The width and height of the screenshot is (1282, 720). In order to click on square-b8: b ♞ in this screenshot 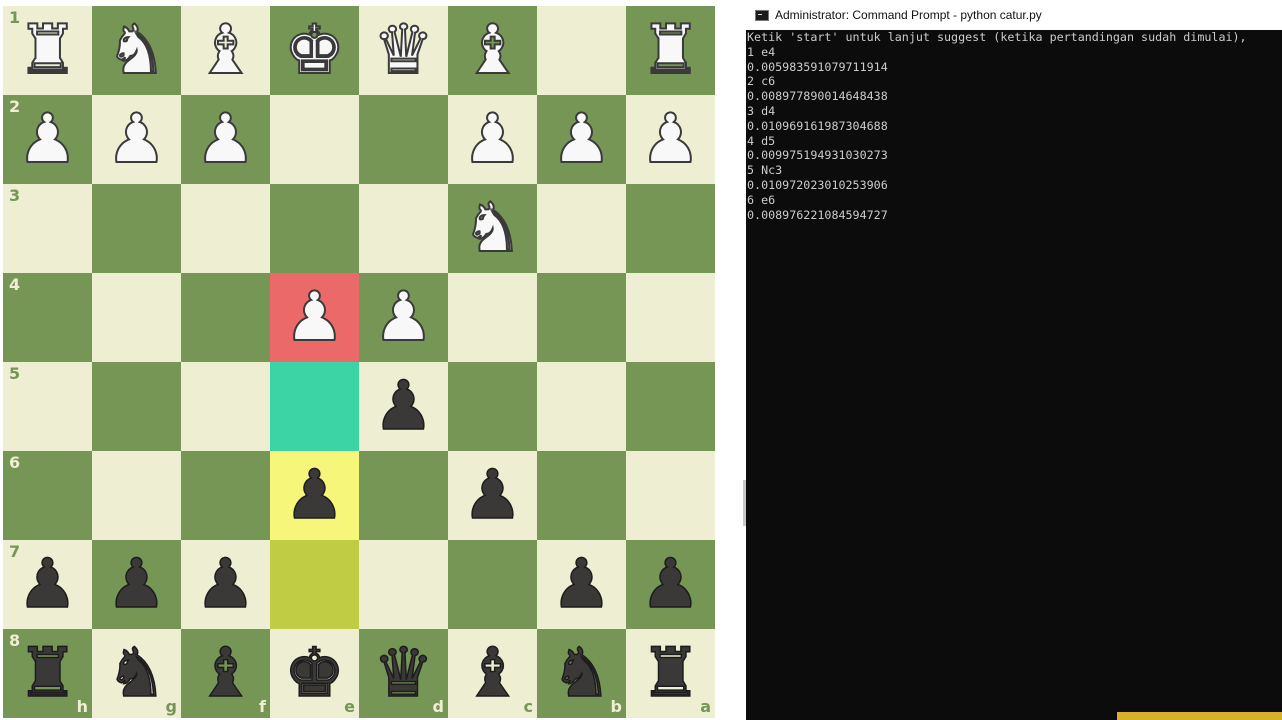, I will do `click(581, 673)`.